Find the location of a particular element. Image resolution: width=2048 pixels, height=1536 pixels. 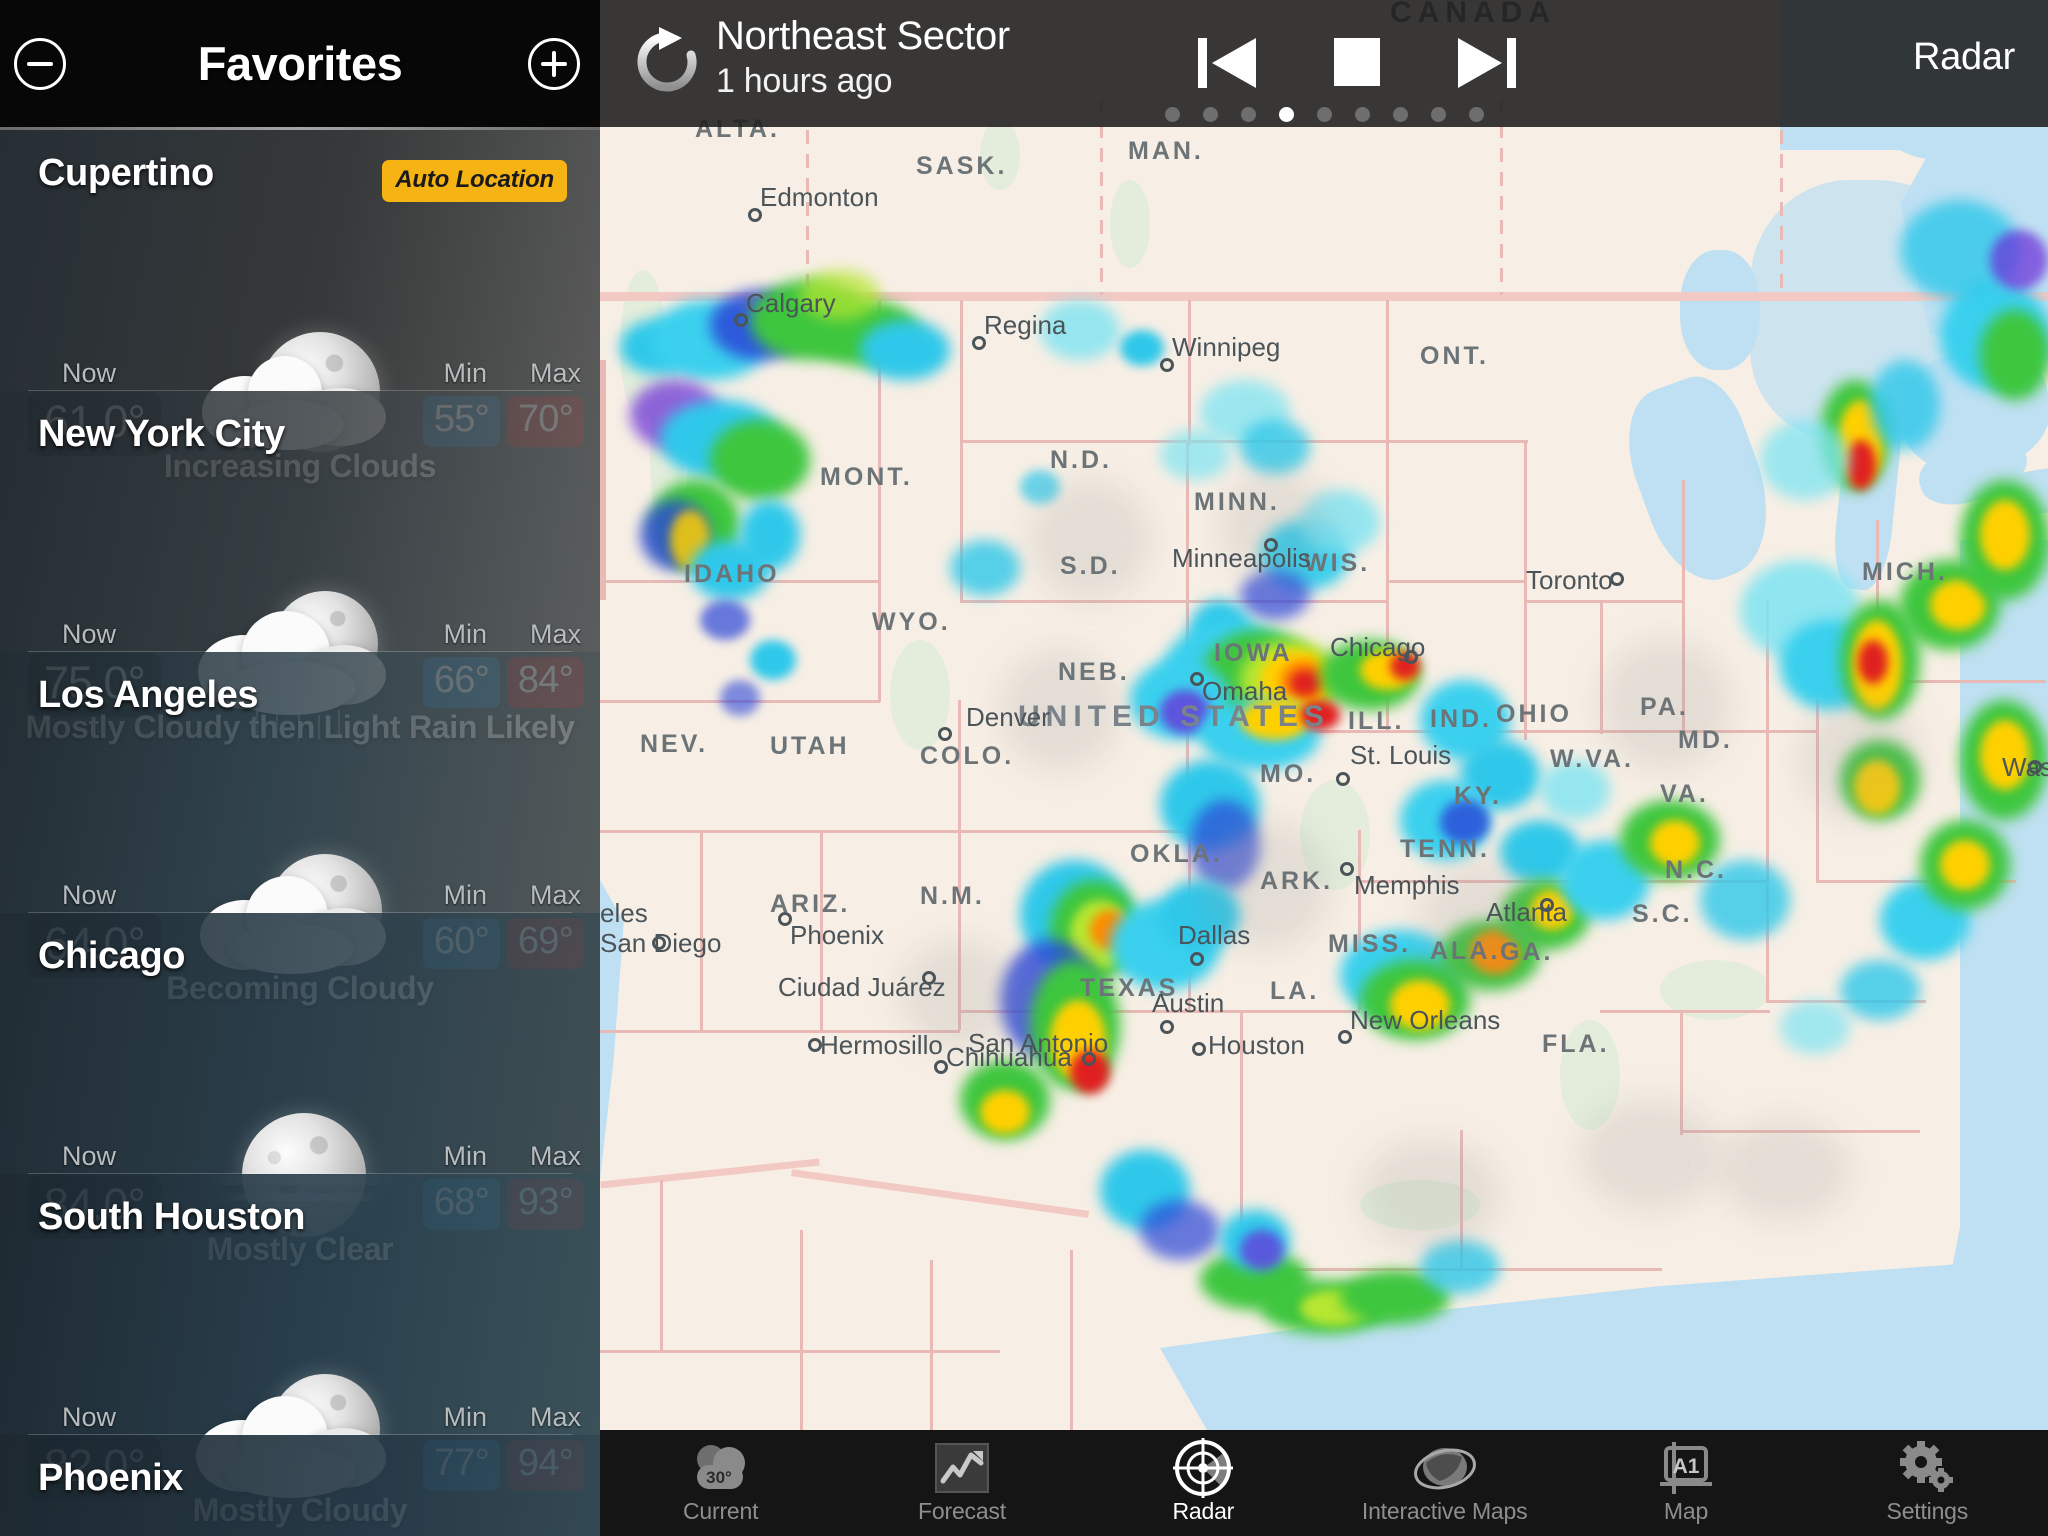

svg-text: A1 is located at coordinates (1686, 1466).